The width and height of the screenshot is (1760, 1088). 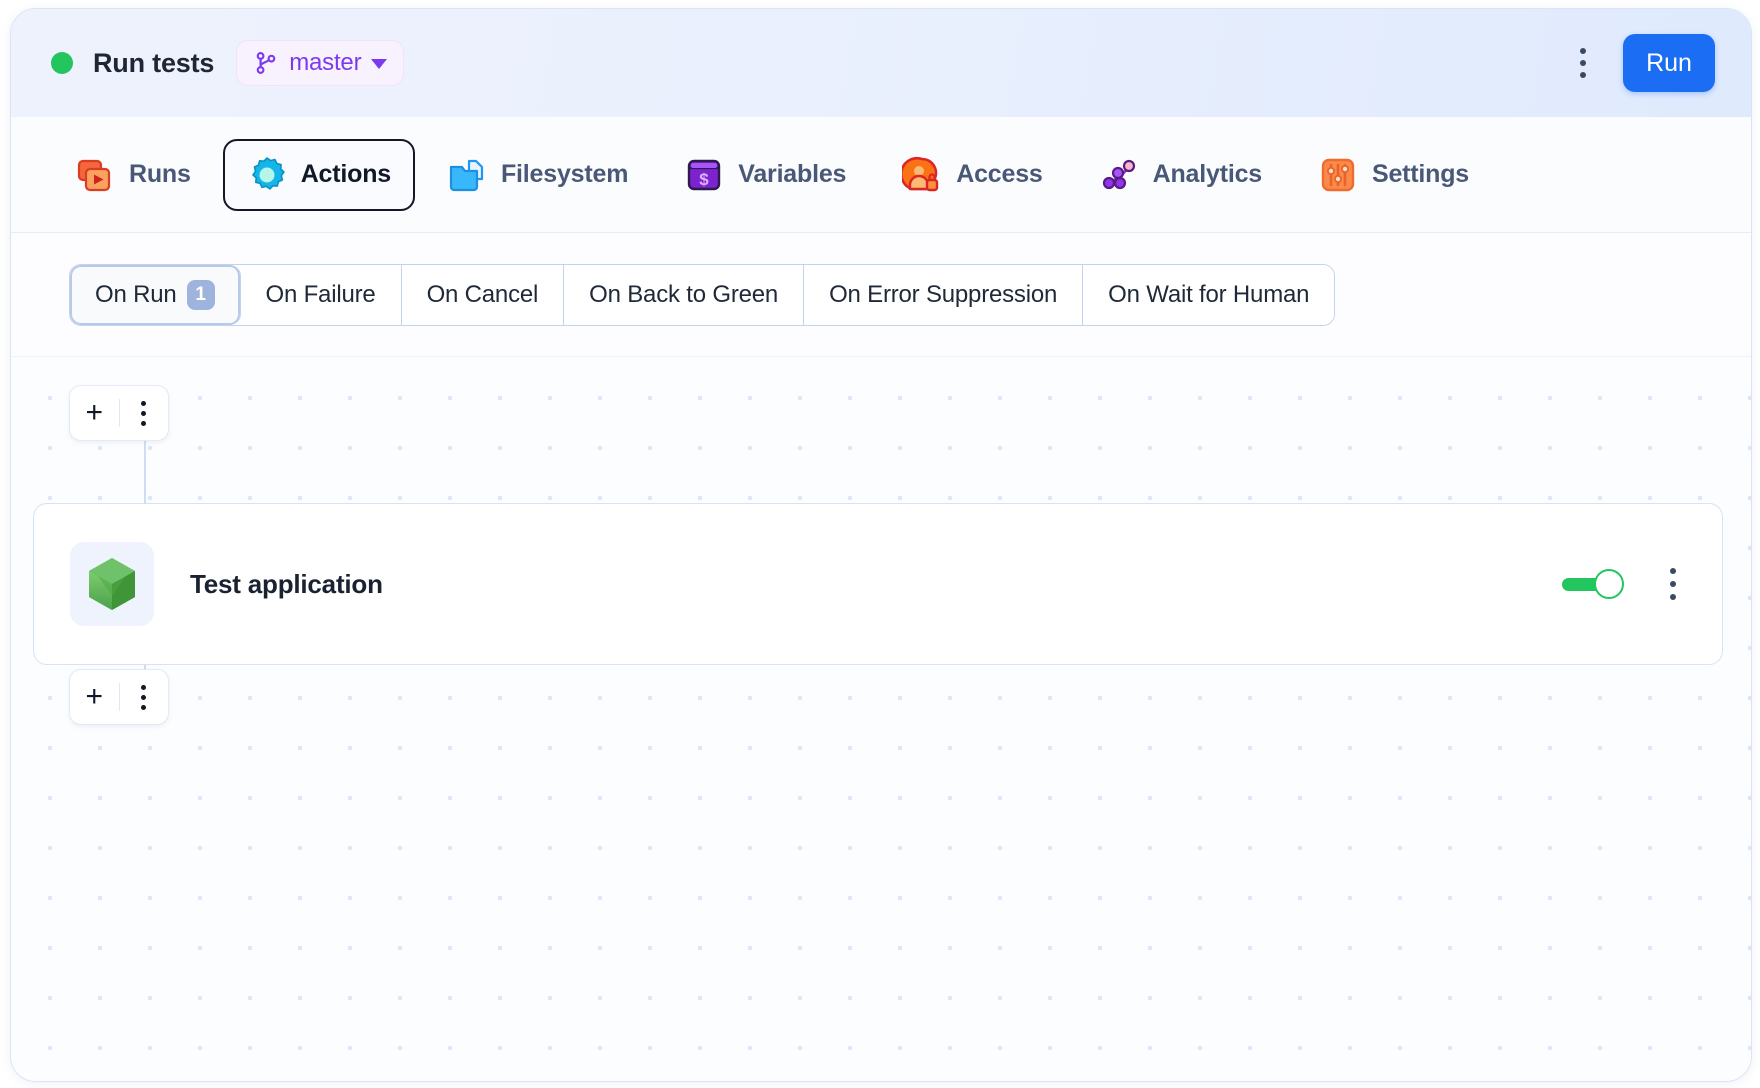 What do you see at coordinates (1593, 584) in the screenshot?
I see `action-enabled-toggle` at bounding box center [1593, 584].